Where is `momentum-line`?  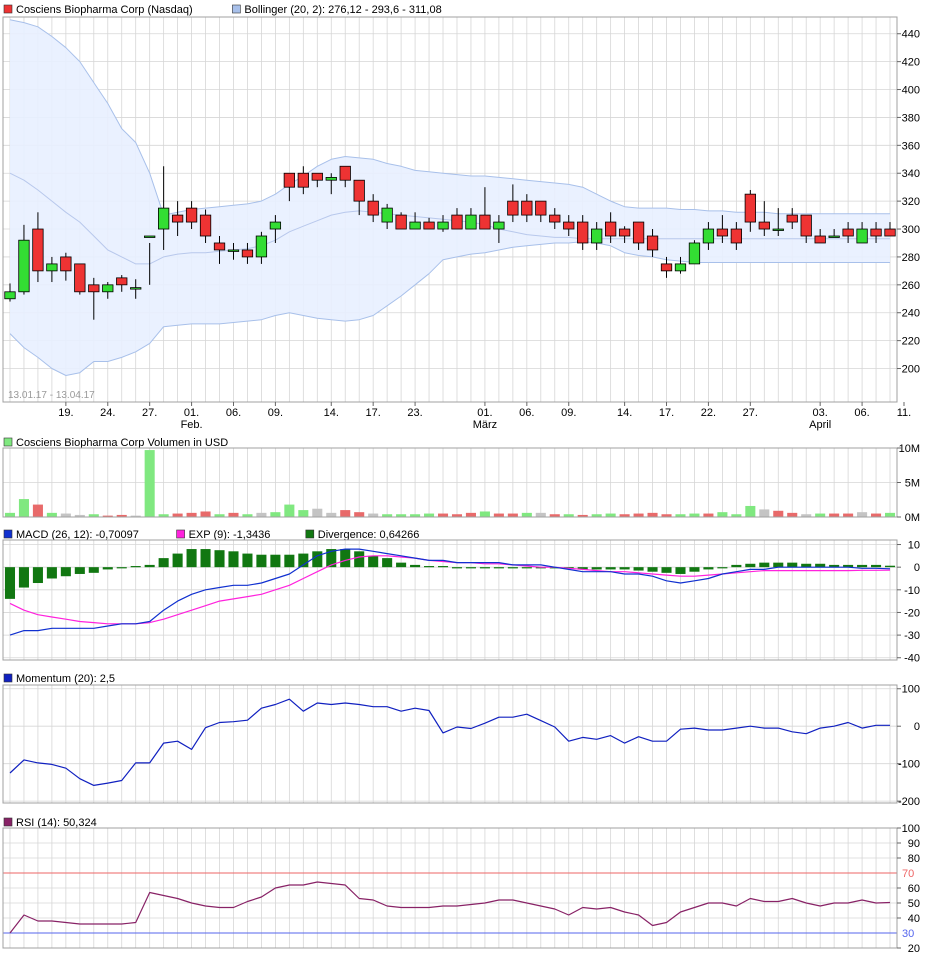 momentum-line is located at coordinates (449, 742).